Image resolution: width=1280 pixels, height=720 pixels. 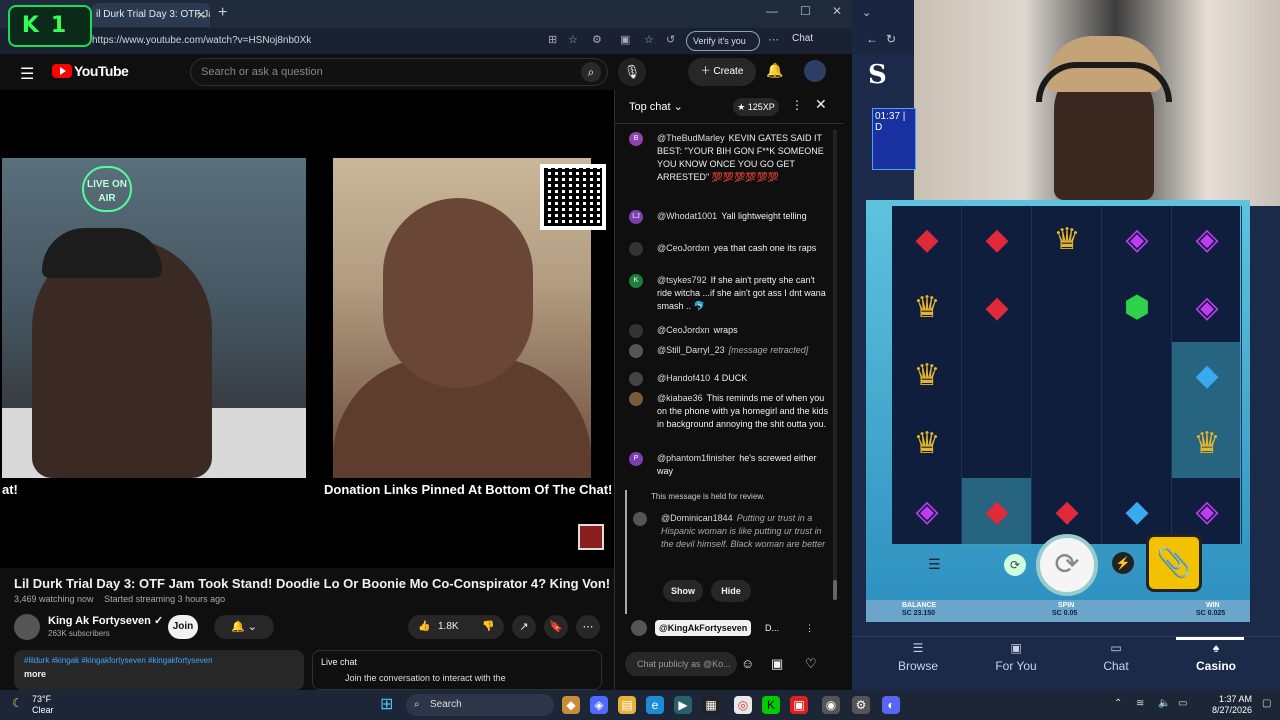 What do you see at coordinates (1015, 565) in the screenshot?
I see `autoplay-icon: ⟳` at bounding box center [1015, 565].